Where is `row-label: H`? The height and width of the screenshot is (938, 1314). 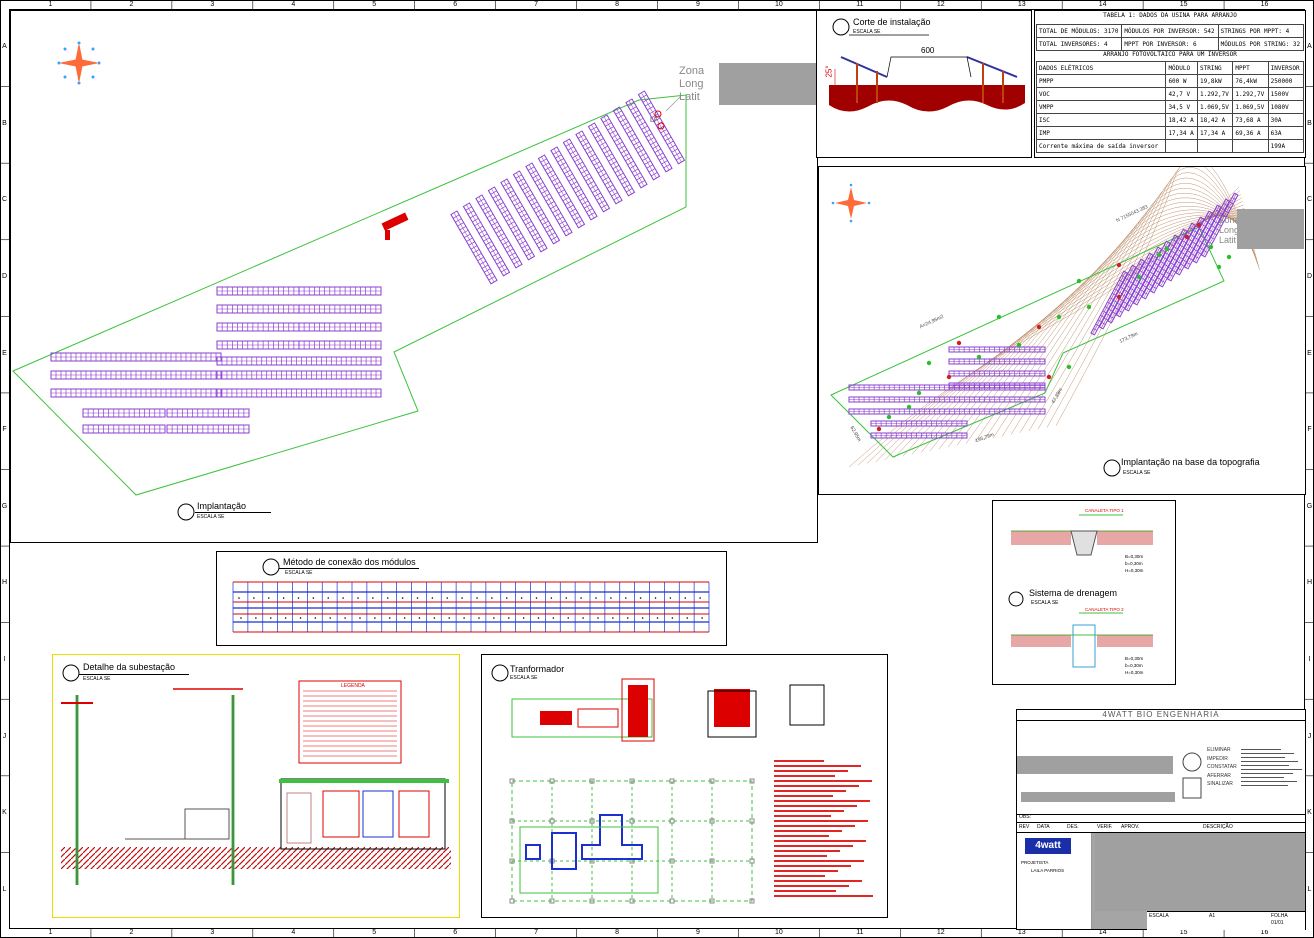
row-label: H is located at coordinates (4, 583).